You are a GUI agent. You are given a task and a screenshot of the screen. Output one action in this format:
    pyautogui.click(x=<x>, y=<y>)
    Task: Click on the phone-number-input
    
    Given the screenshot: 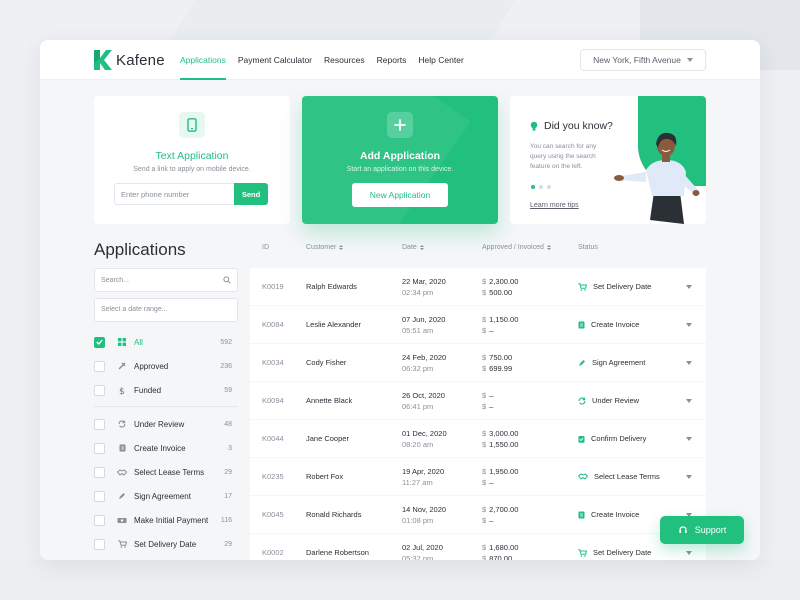 What is the action you would take?
    pyautogui.click(x=174, y=194)
    